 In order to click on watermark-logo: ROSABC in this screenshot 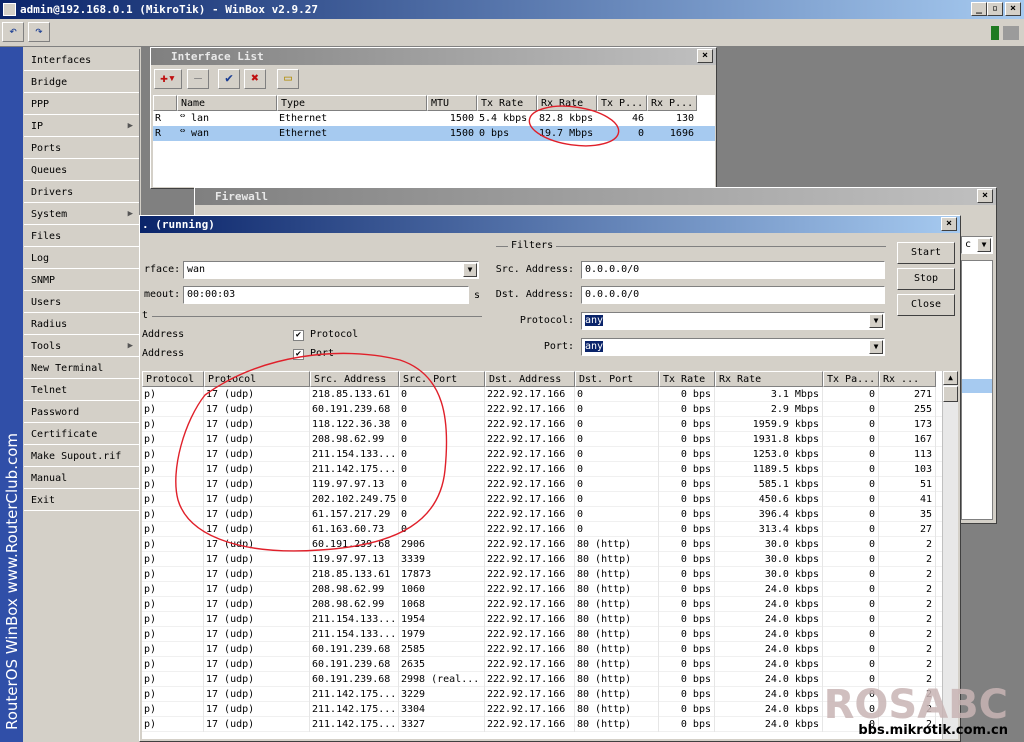, I will do `click(915, 705)`.